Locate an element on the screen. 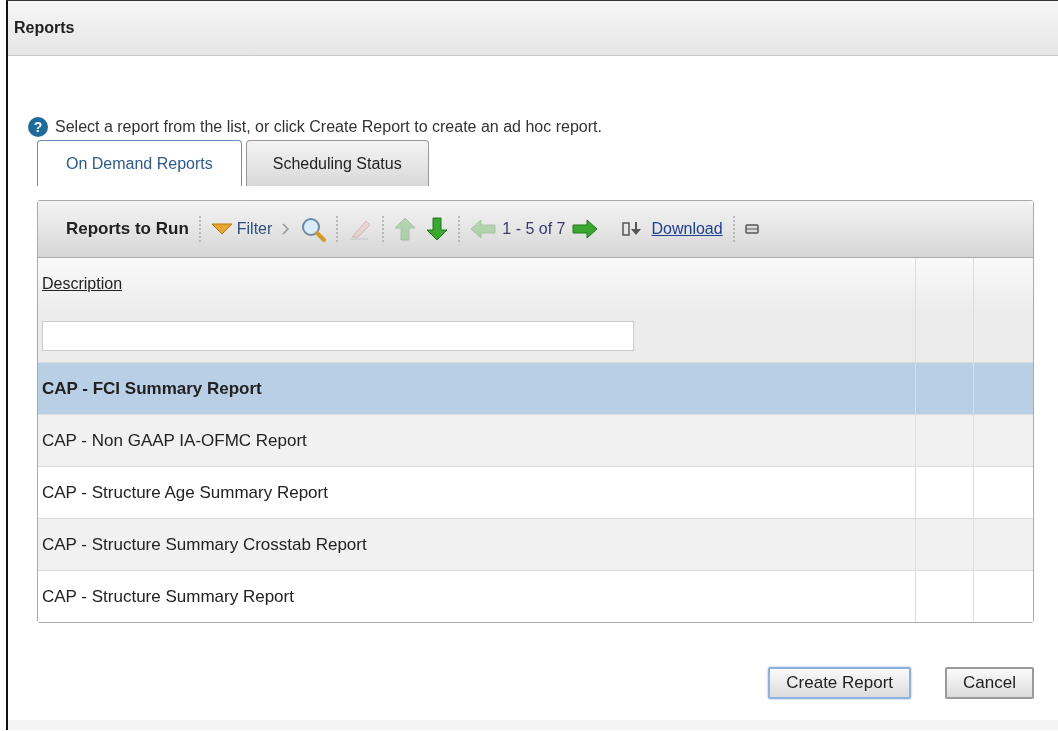  table-row: CAP - Non GAAP IA-OFMC Report is located at coordinates (535, 440).